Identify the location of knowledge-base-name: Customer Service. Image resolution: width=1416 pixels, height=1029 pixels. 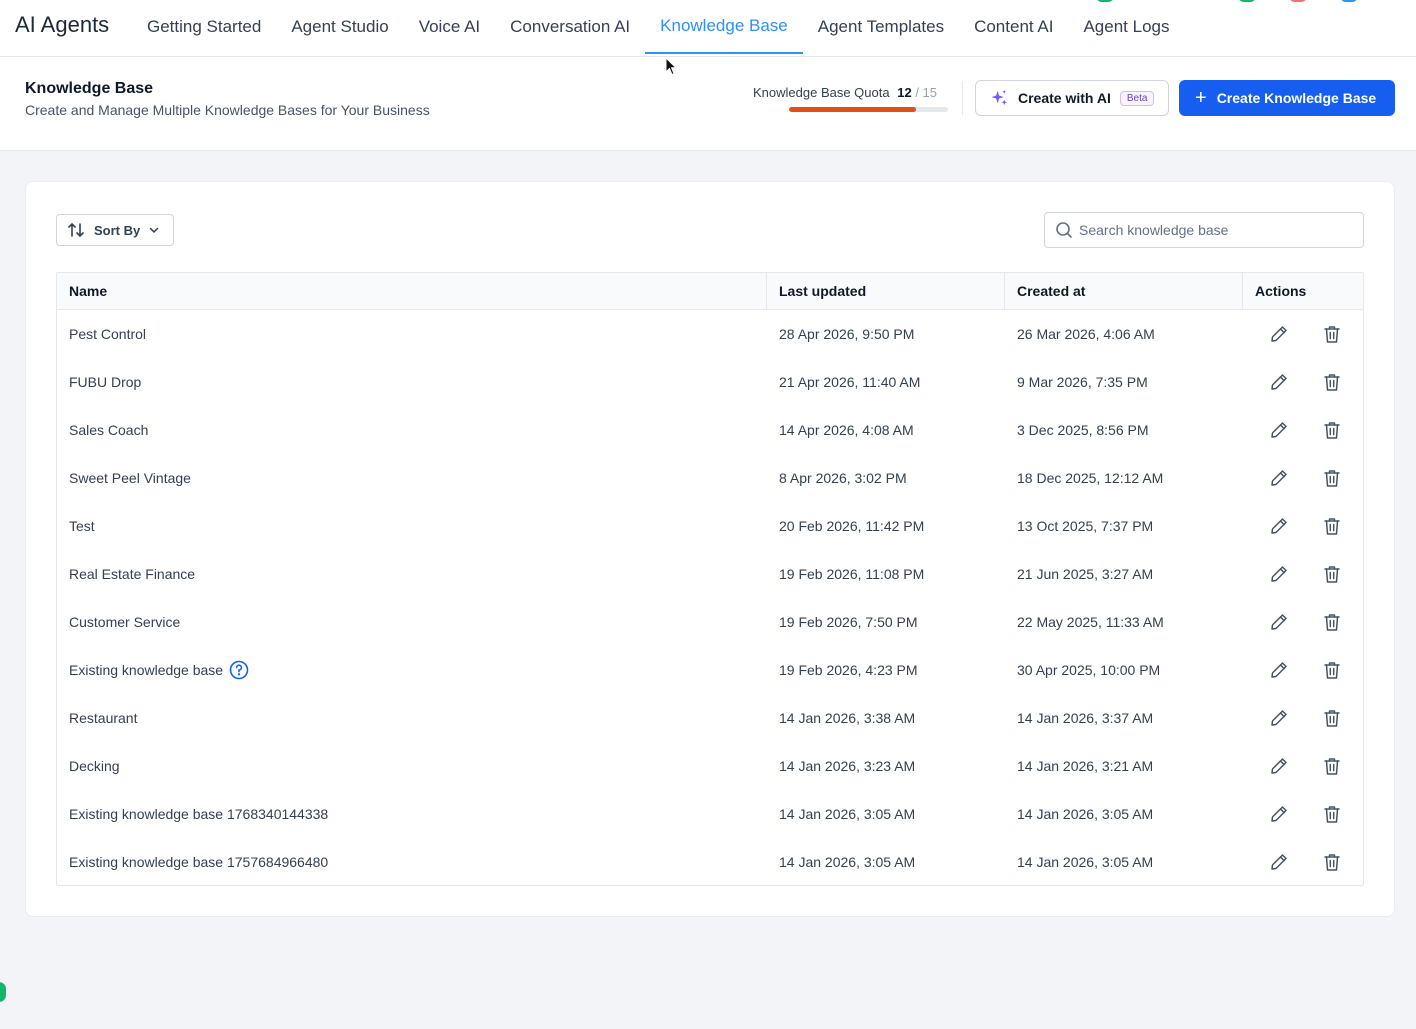
(124, 622).